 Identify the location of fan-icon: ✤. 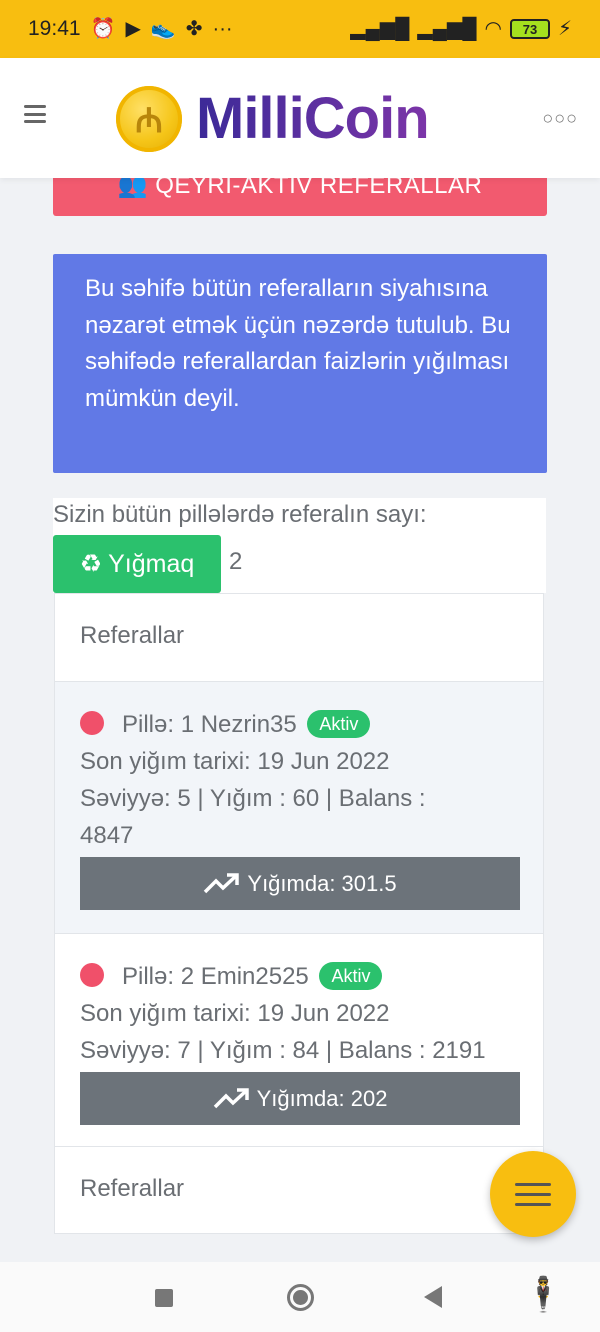
(194, 29).